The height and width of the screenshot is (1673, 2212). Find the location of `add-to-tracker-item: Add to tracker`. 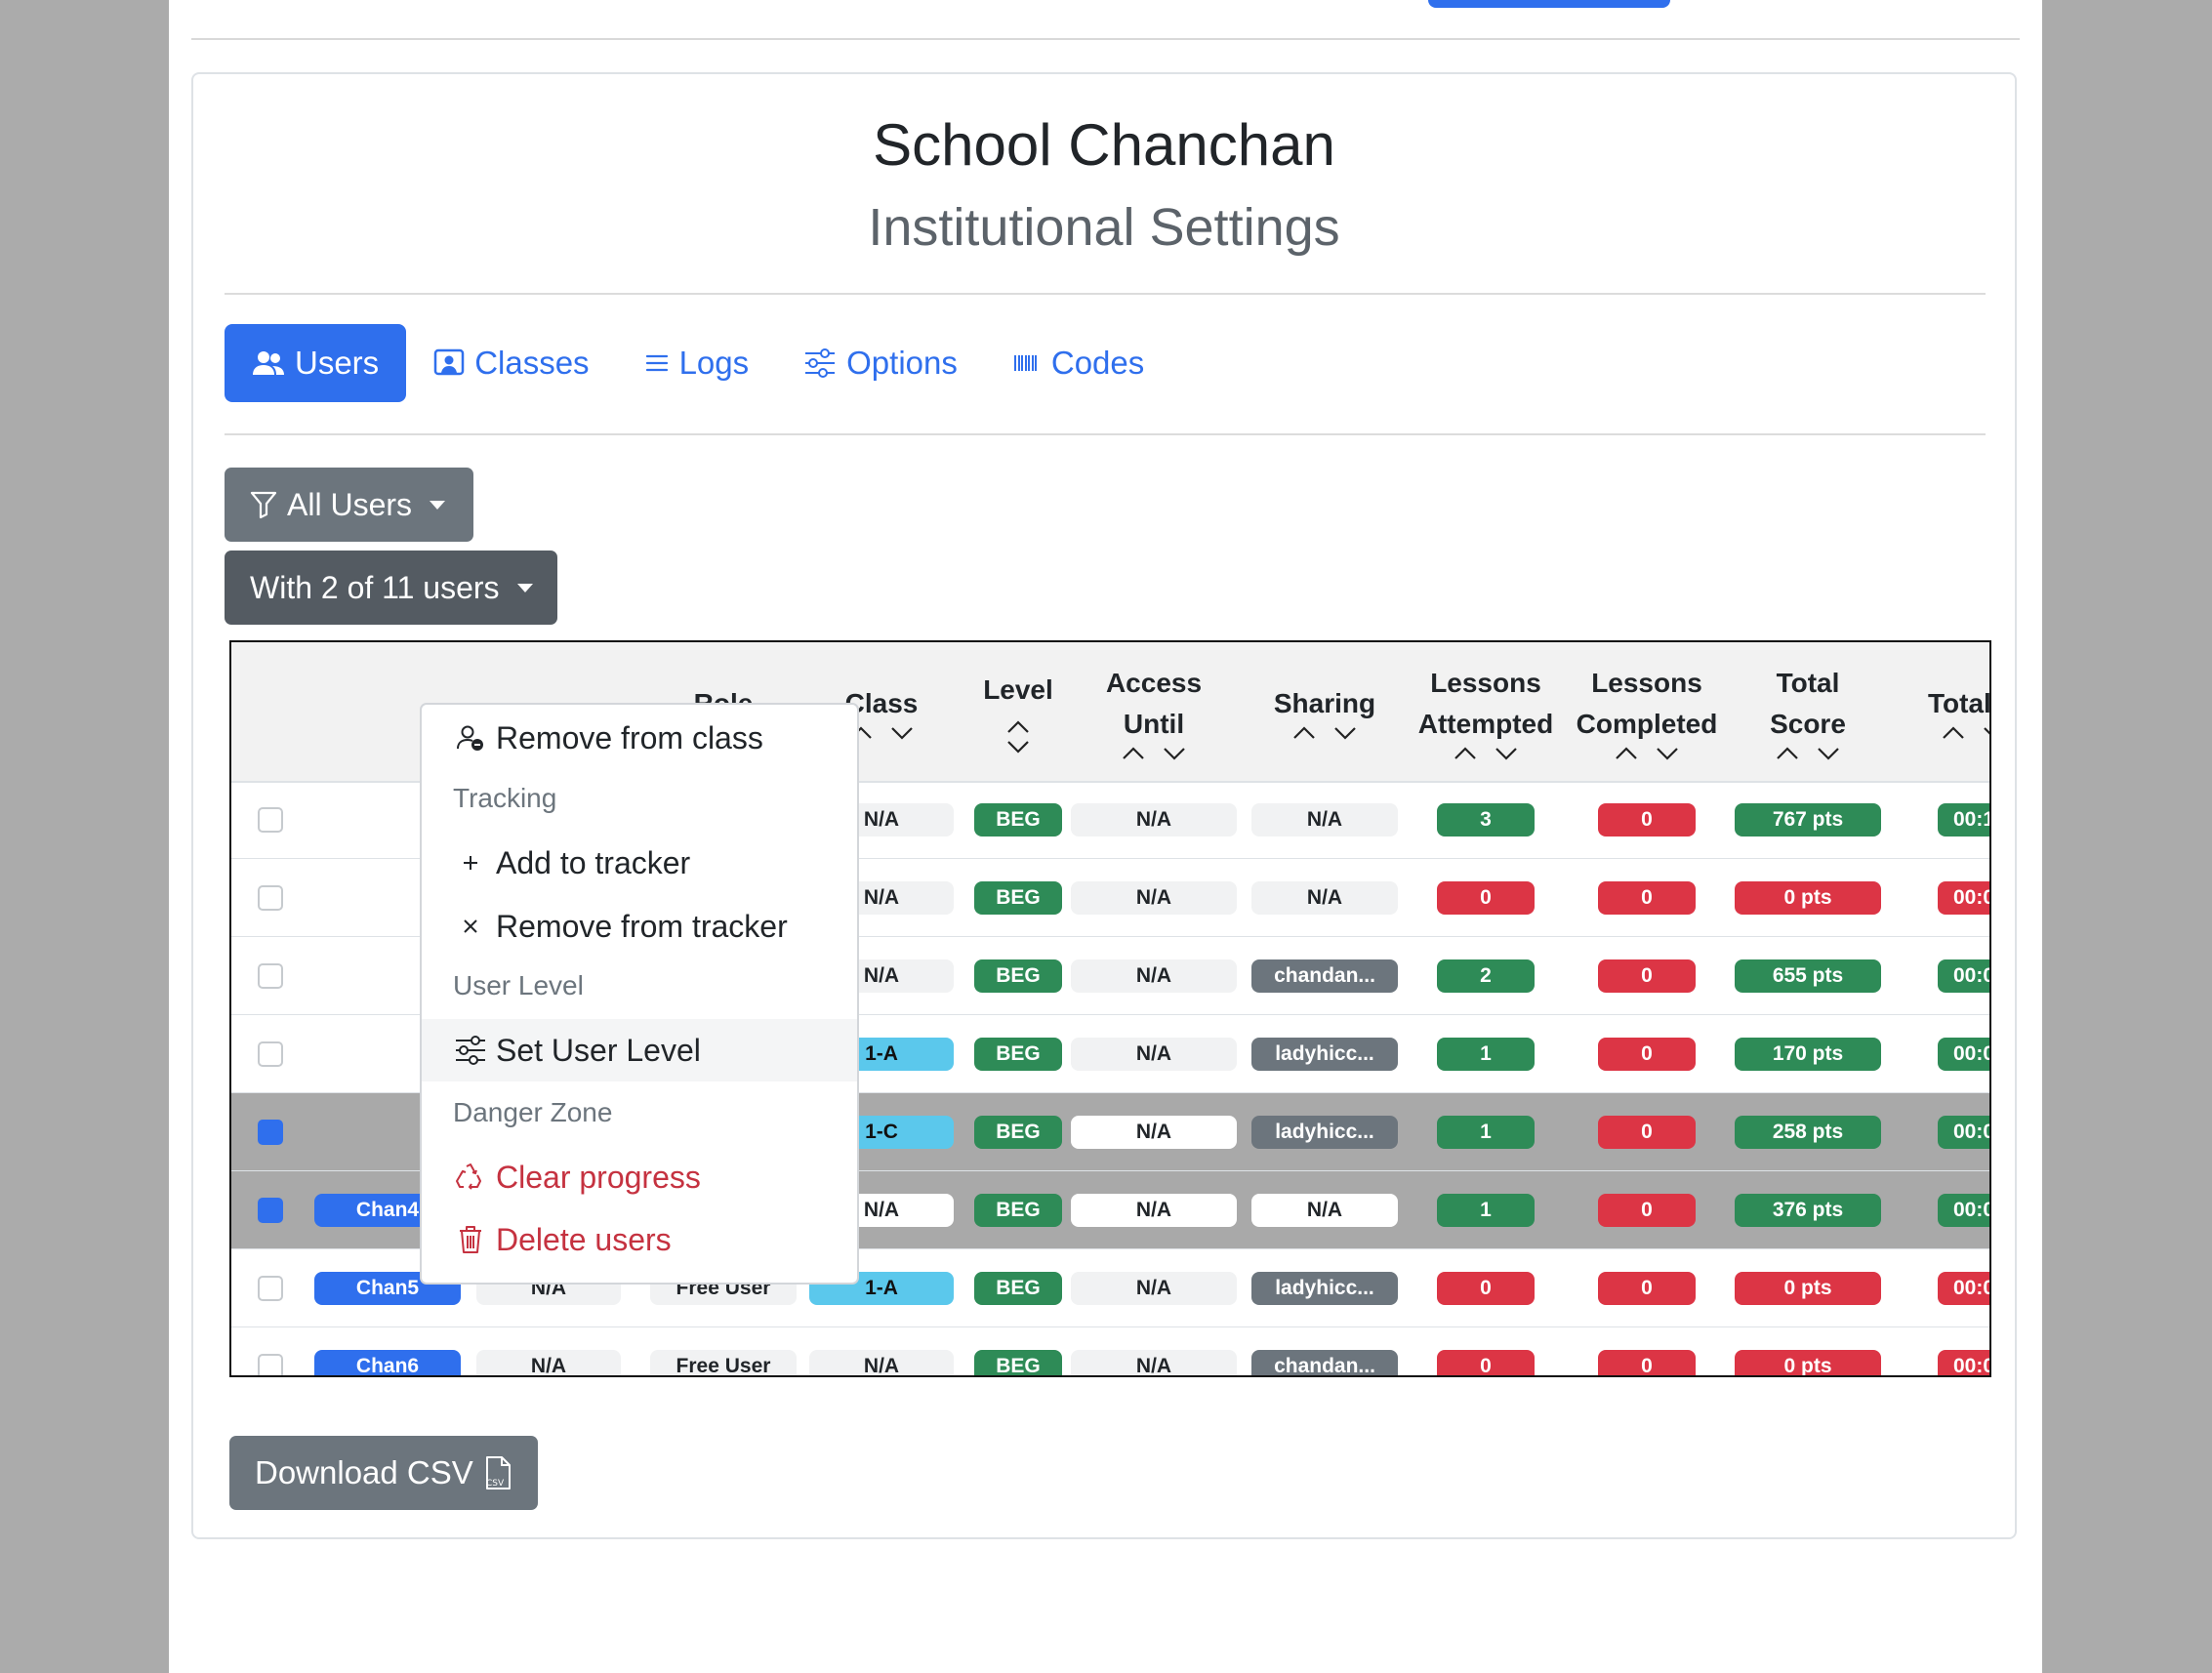

add-to-tracker-item: Add to tracker is located at coordinates (639, 863).